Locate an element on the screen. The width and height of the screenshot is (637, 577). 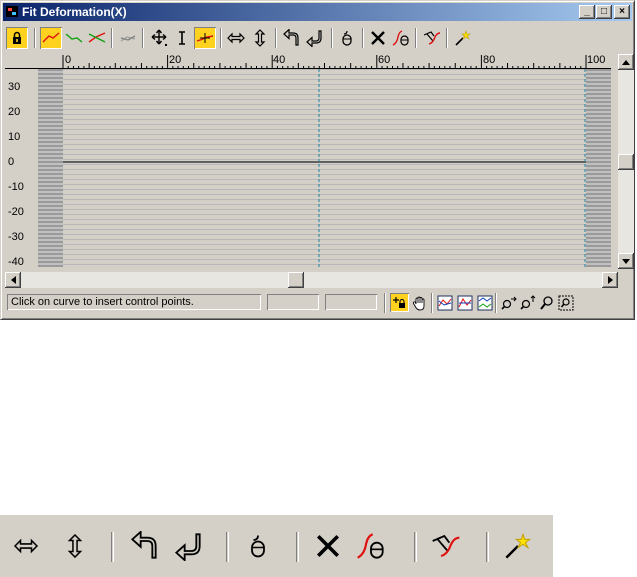
vertical-scroll-thumb is located at coordinates (626, 162).